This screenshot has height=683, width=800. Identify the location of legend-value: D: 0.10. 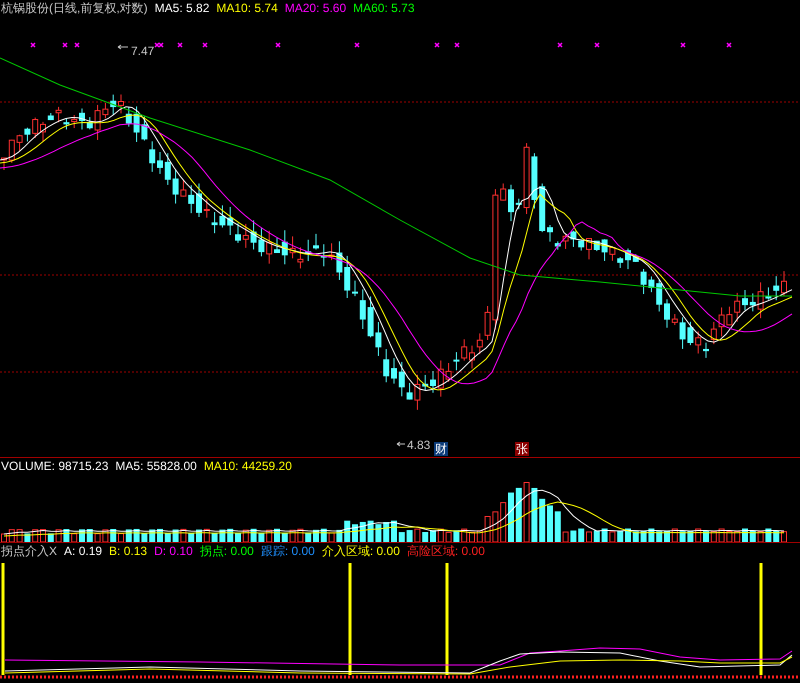
(173, 551).